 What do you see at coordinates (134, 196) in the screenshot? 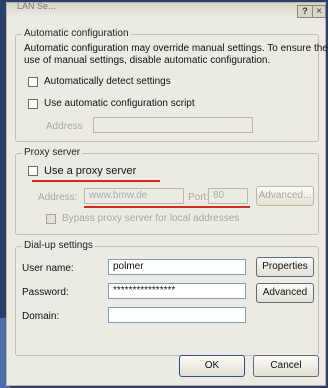
I see `proxy-address-input: www.bmw.de` at bounding box center [134, 196].